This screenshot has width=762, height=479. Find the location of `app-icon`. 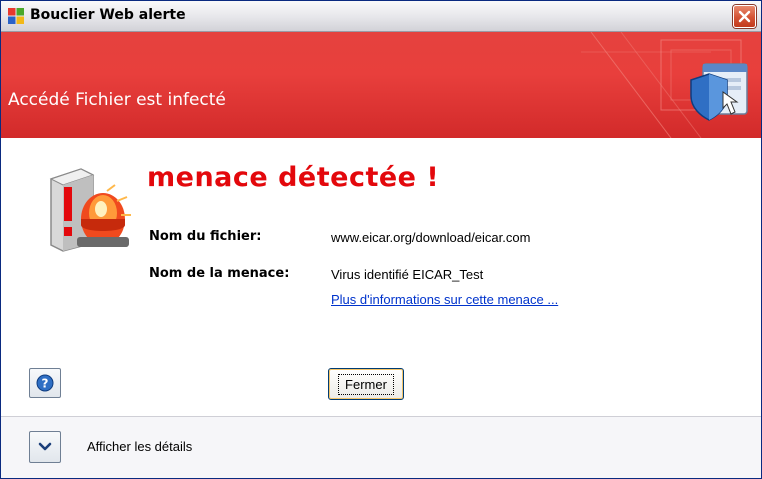

app-icon is located at coordinates (16, 16).